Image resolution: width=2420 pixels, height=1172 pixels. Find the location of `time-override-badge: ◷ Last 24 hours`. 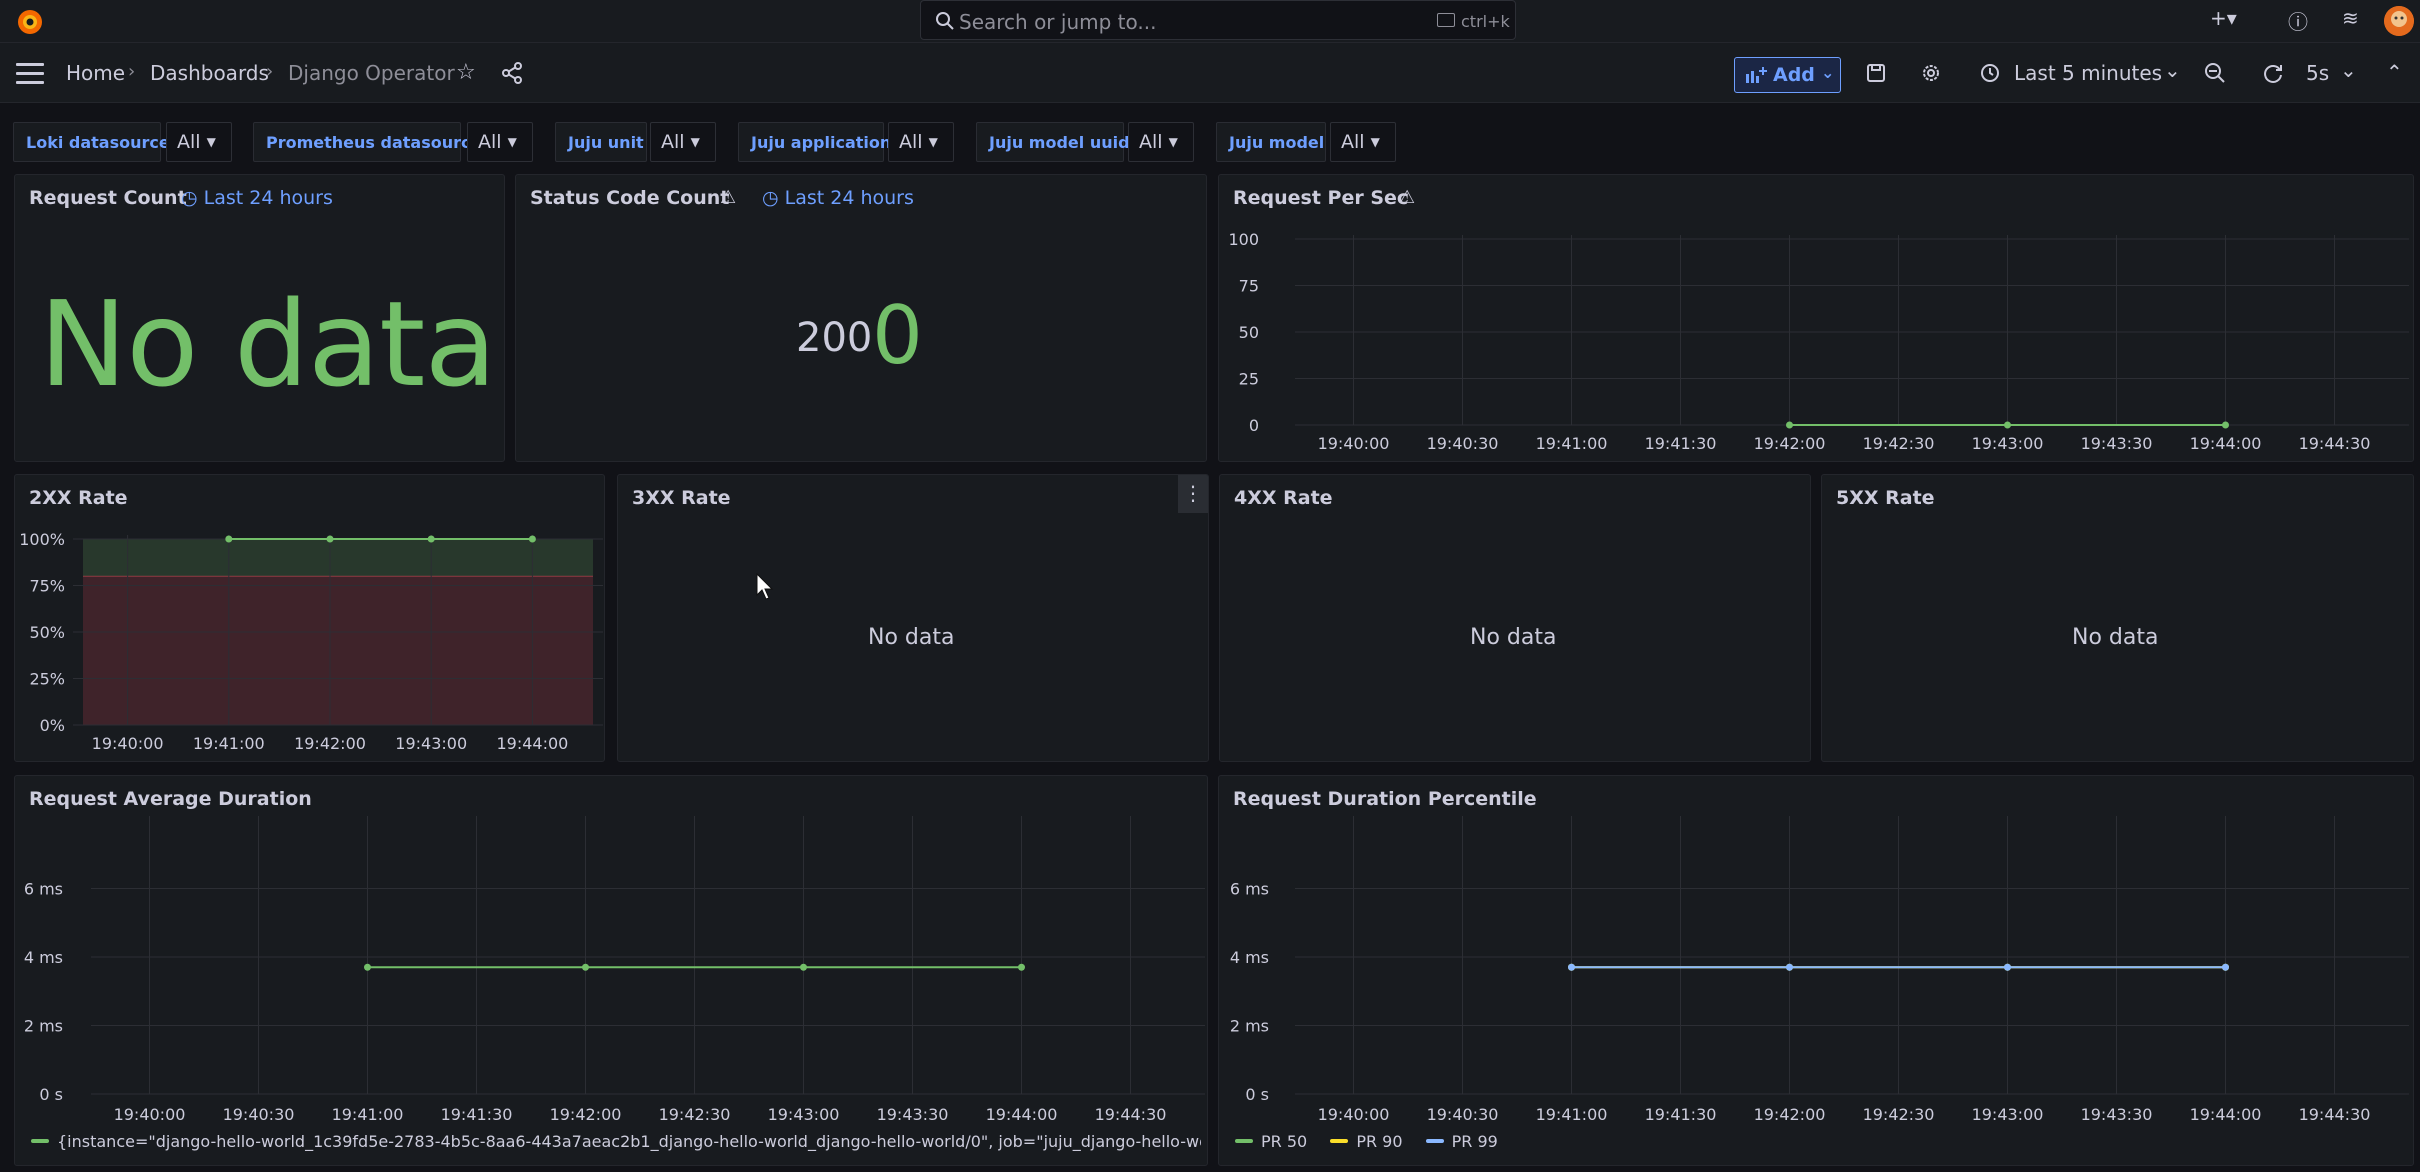

time-override-badge: ◷ Last 24 hours is located at coordinates (838, 198).